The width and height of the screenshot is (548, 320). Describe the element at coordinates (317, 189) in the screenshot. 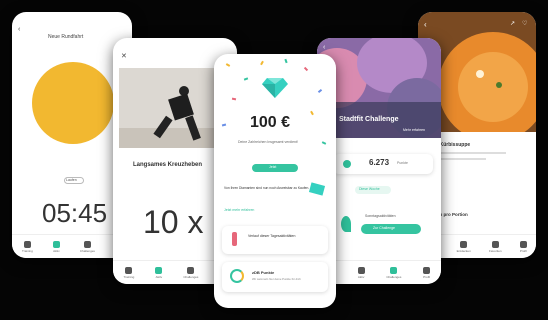

I see `diamond-stack-illustration` at that location.